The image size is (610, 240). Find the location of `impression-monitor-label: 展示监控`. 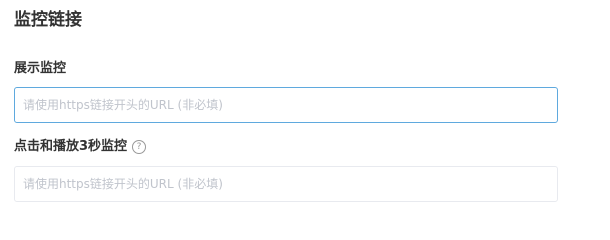

impression-monitor-label: 展示监控 is located at coordinates (40, 69).